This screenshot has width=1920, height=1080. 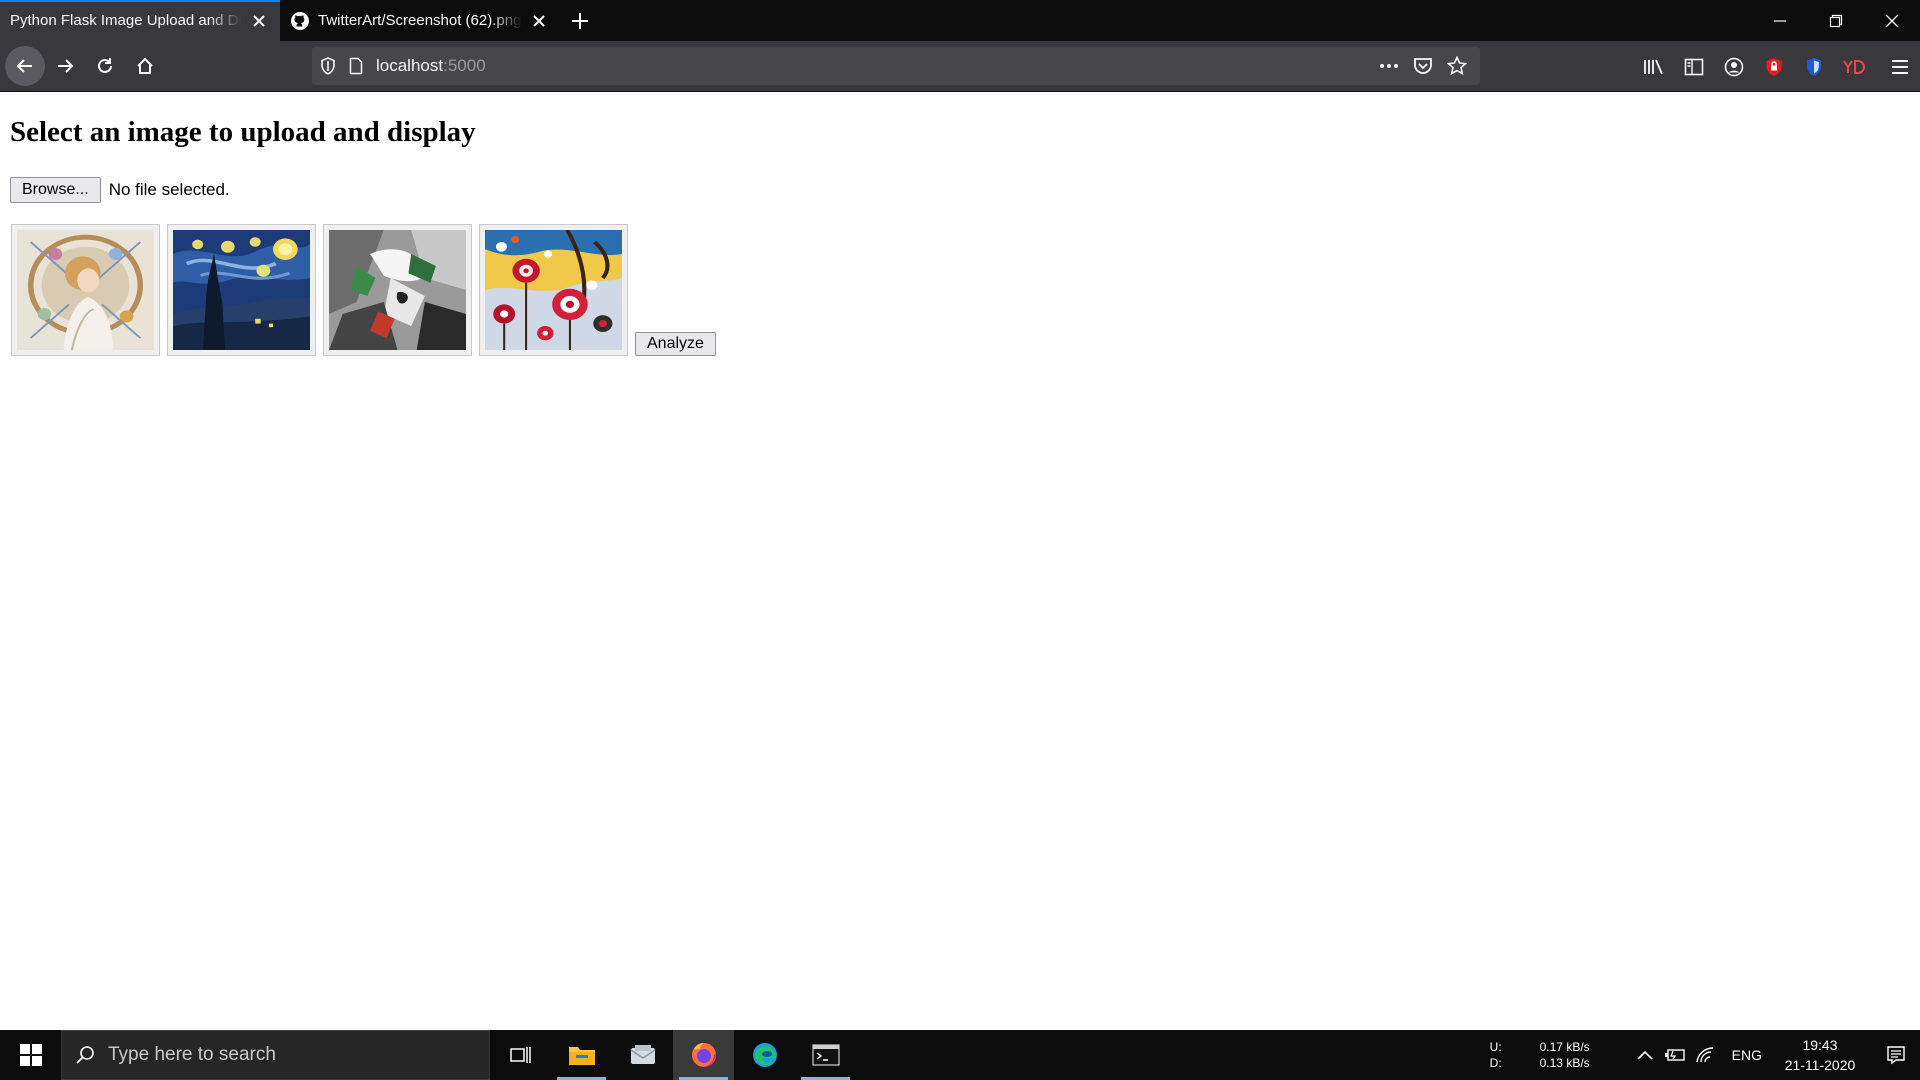 I want to click on task-view-button, so click(x=520, y=1055).